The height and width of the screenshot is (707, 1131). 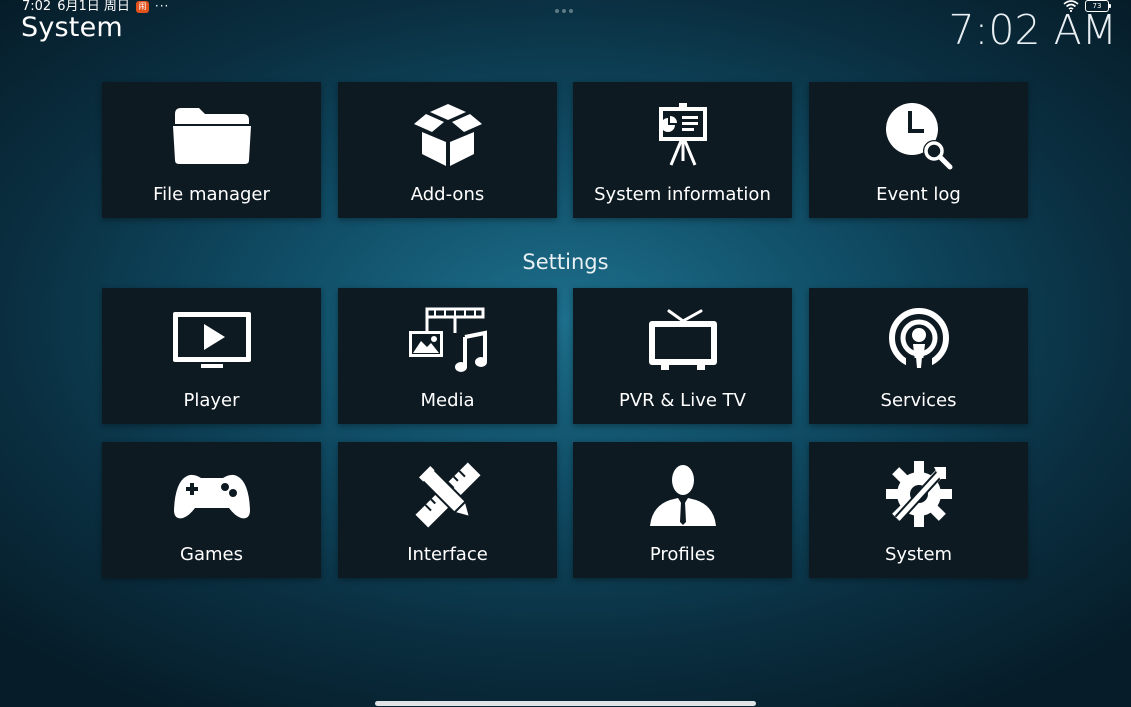 What do you see at coordinates (447, 338) in the screenshot?
I see `media-image-music-icon` at bounding box center [447, 338].